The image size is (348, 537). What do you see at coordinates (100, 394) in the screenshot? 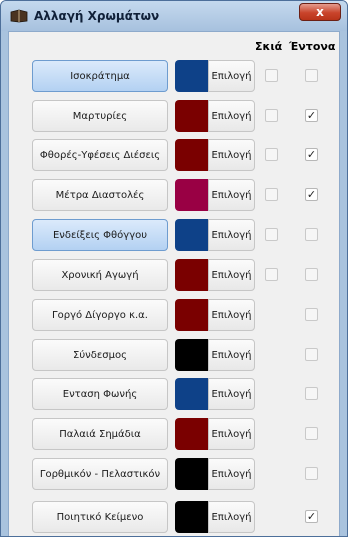
I see `element-name-button: Ενταση Φωνής` at bounding box center [100, 394].